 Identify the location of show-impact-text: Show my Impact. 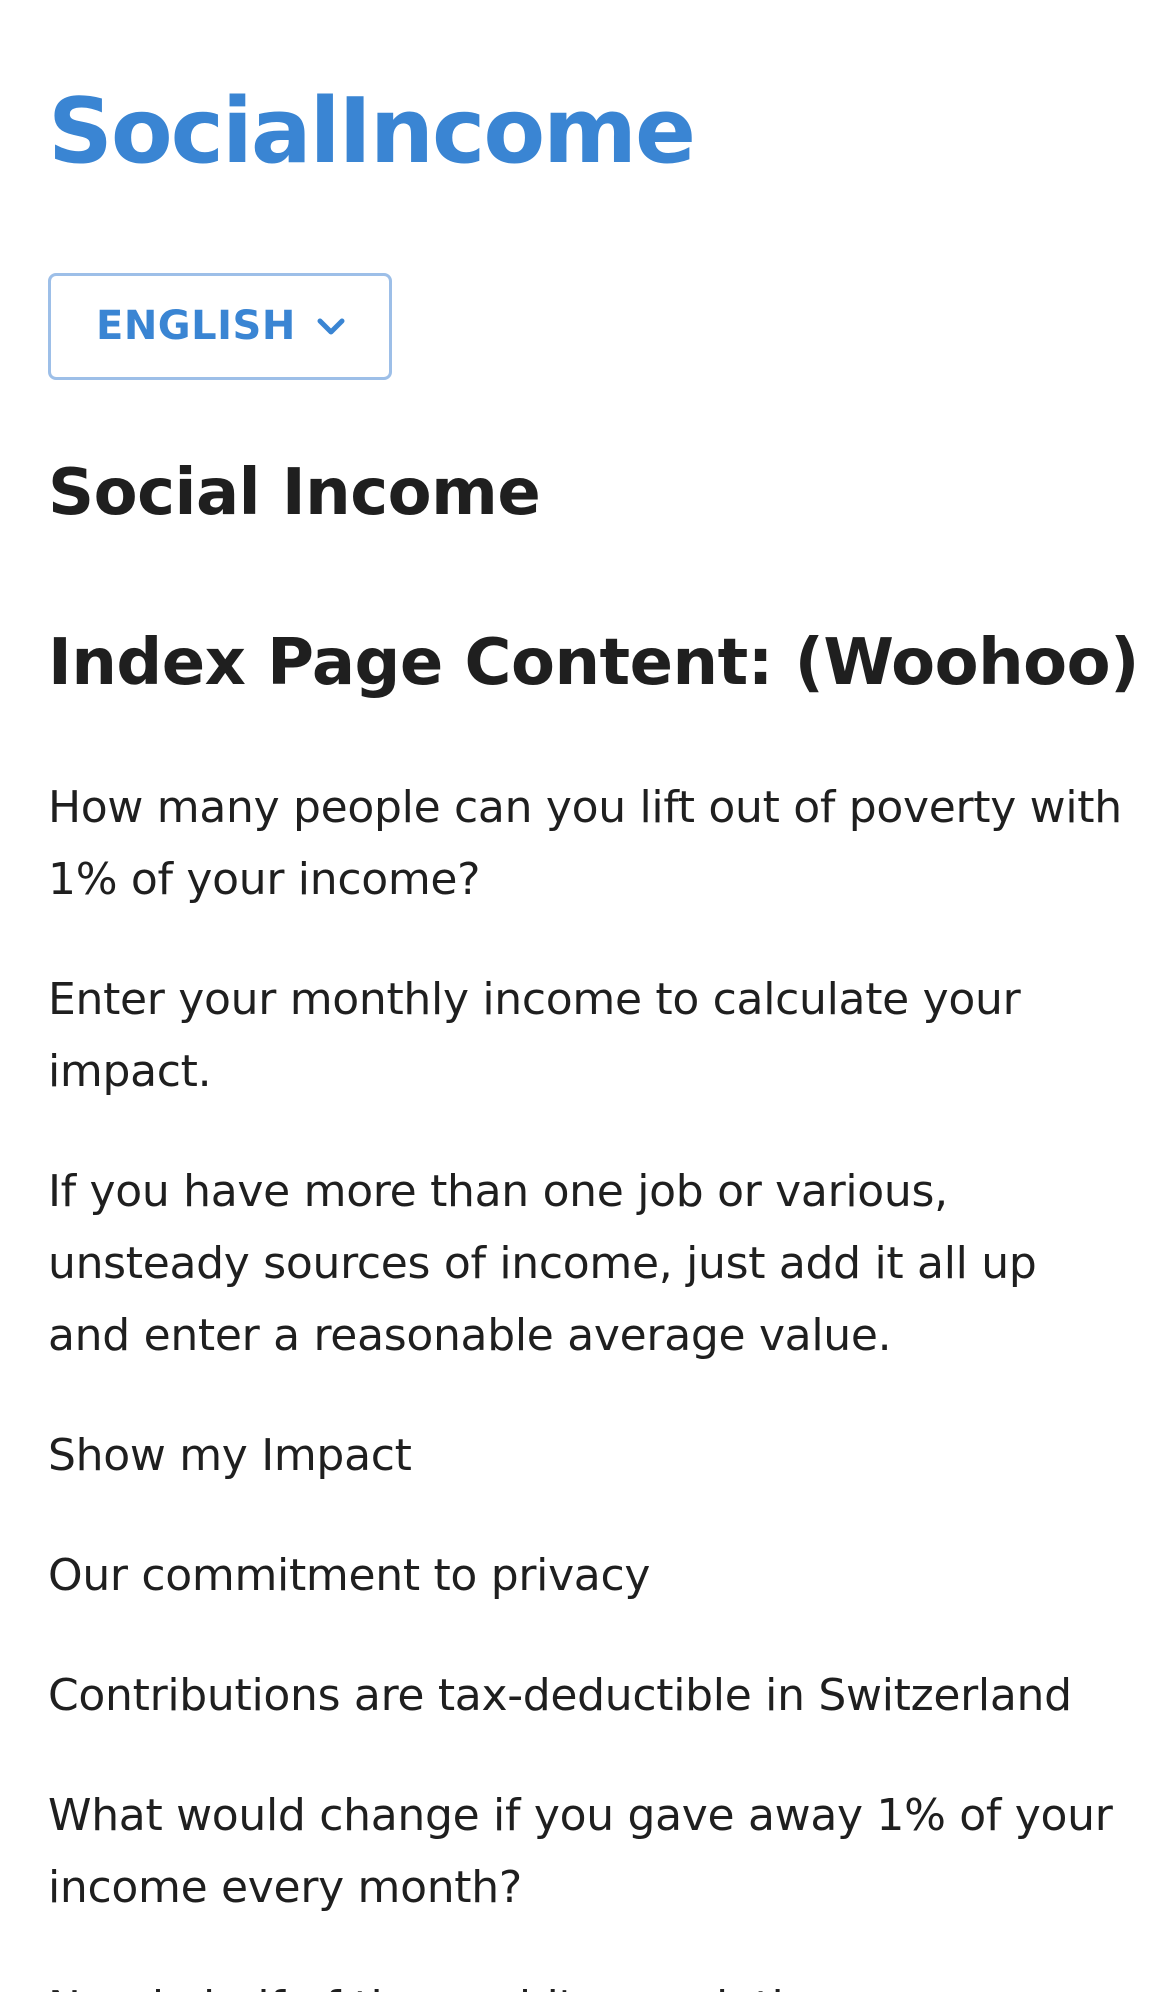
(230, 1455).